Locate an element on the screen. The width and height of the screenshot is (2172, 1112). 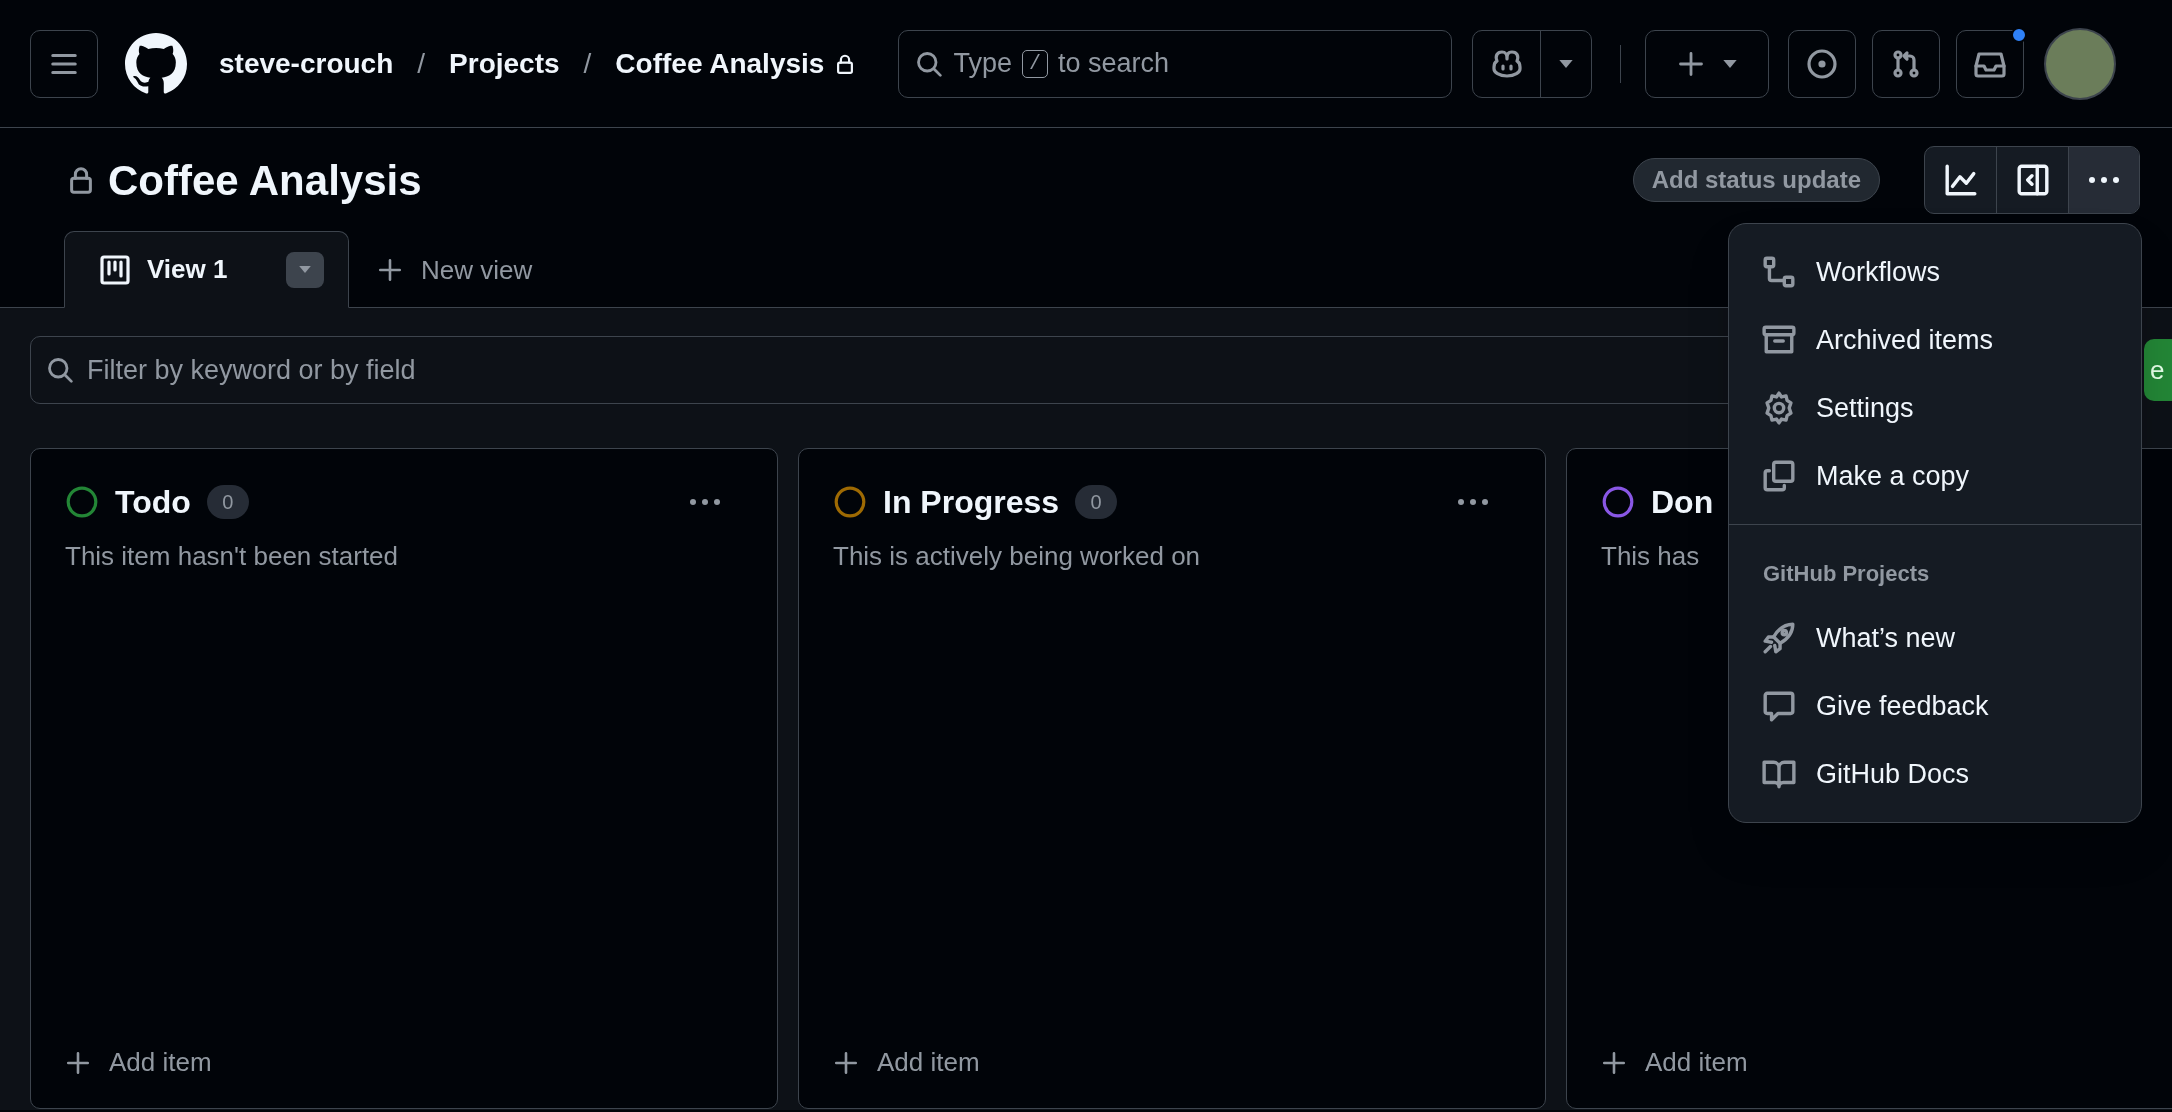
view-options-button is located at coordinates (305, 269).